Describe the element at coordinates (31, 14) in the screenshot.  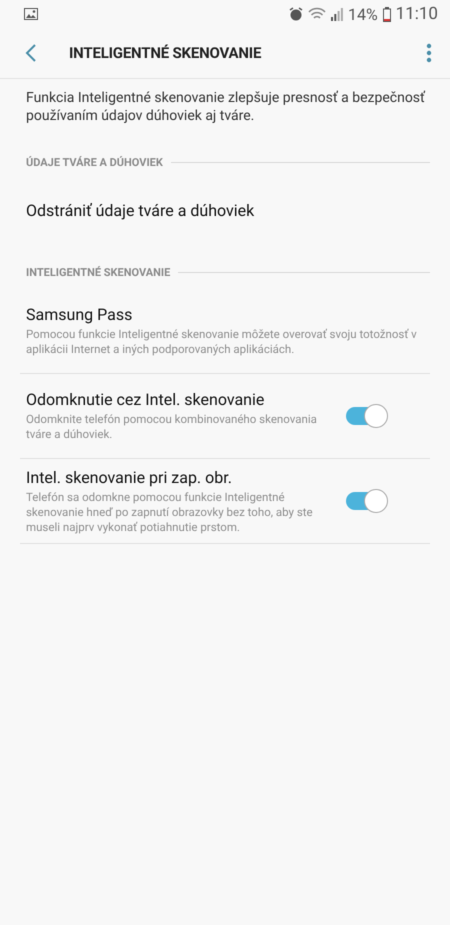
I see `image-icon` at that location.